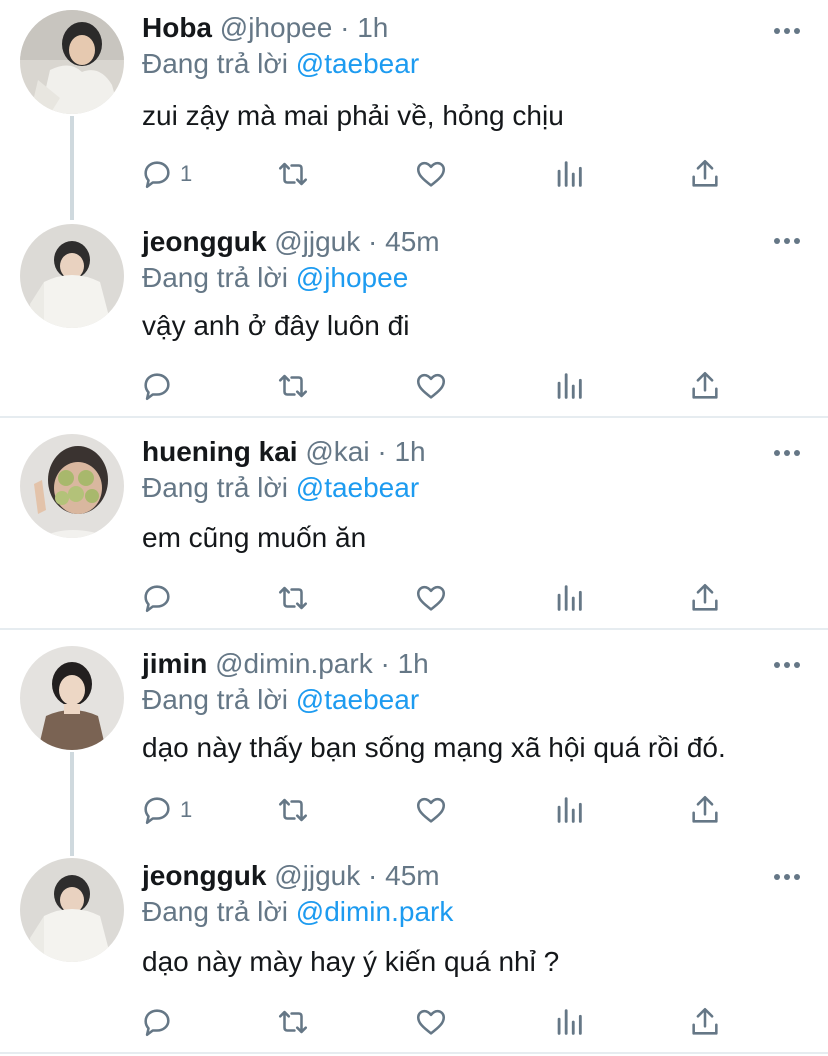  Describe the element at coordinates (276, 325) in the screenshot. I see `tweet-text: vậy anh ở đây luôn đi` at that location.